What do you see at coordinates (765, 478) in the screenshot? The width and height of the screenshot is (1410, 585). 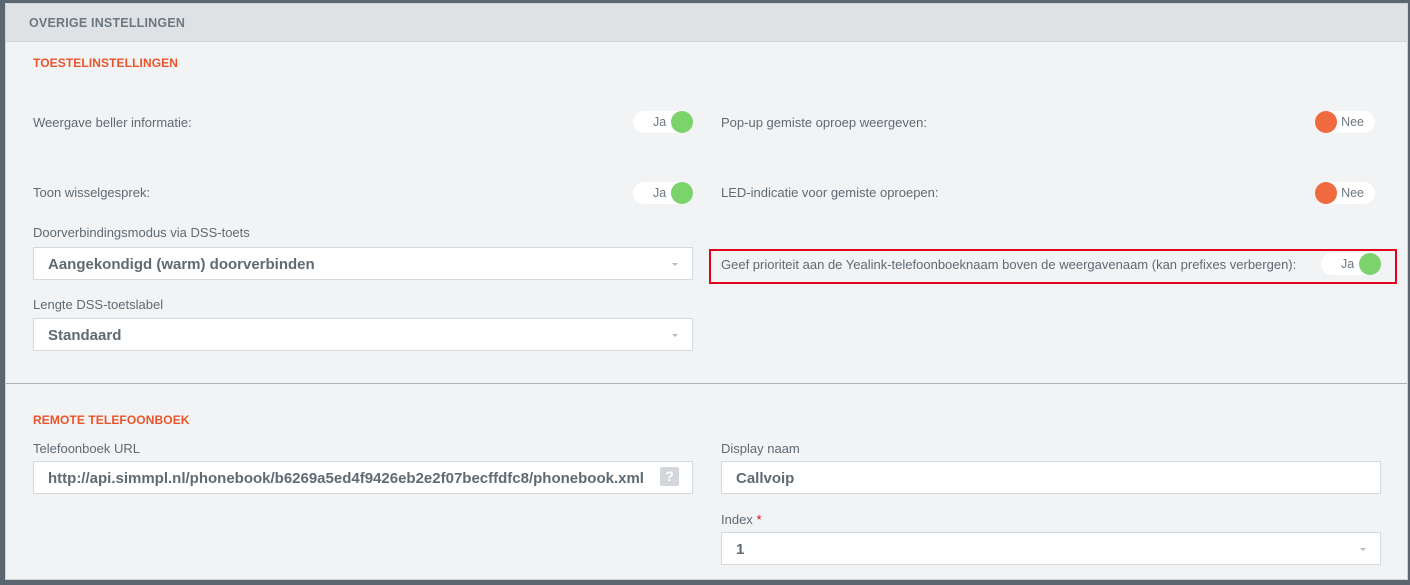 I see `display-name-value: Callvoip` at bounding box center [765, 478].